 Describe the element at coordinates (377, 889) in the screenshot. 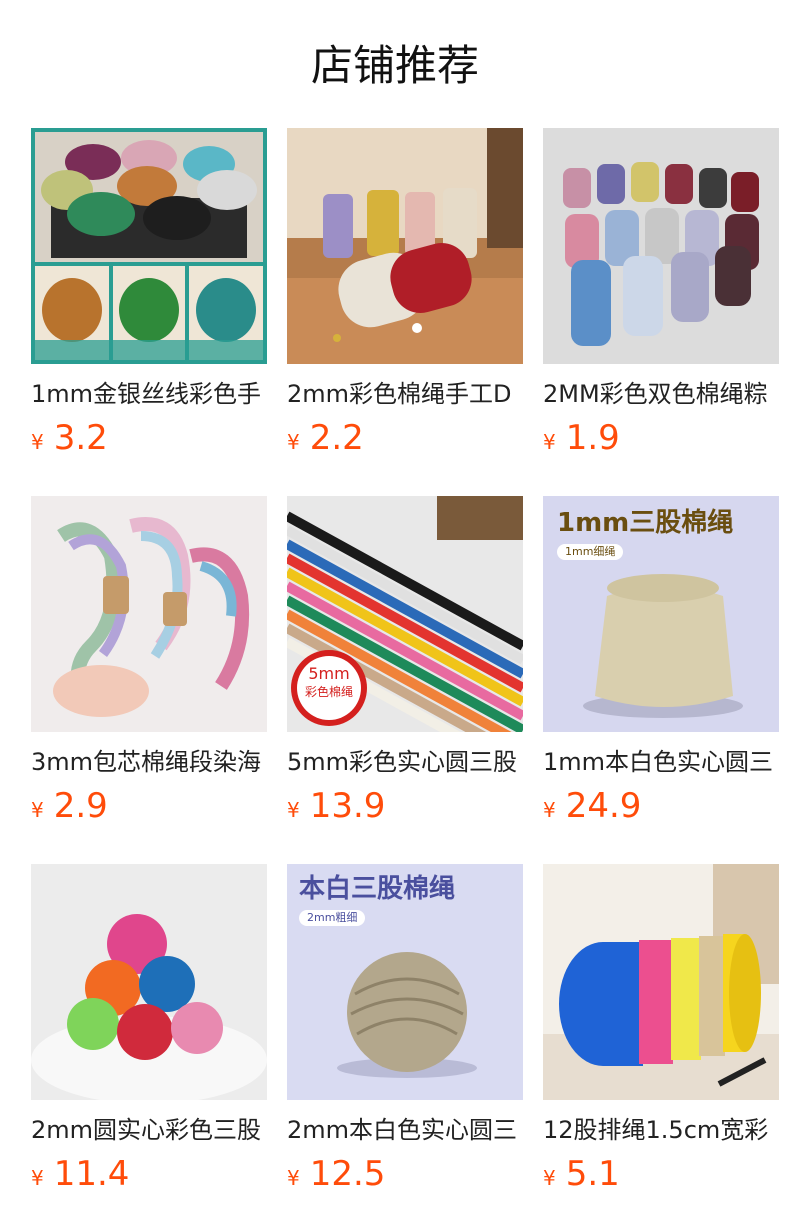

I see `image-headline: 本白三股棉绳` at that location.